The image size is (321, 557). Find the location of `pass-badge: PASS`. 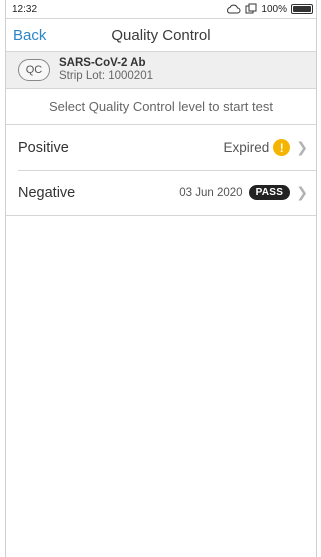

pass-badge: PASS is located at coordinates (269, 192).